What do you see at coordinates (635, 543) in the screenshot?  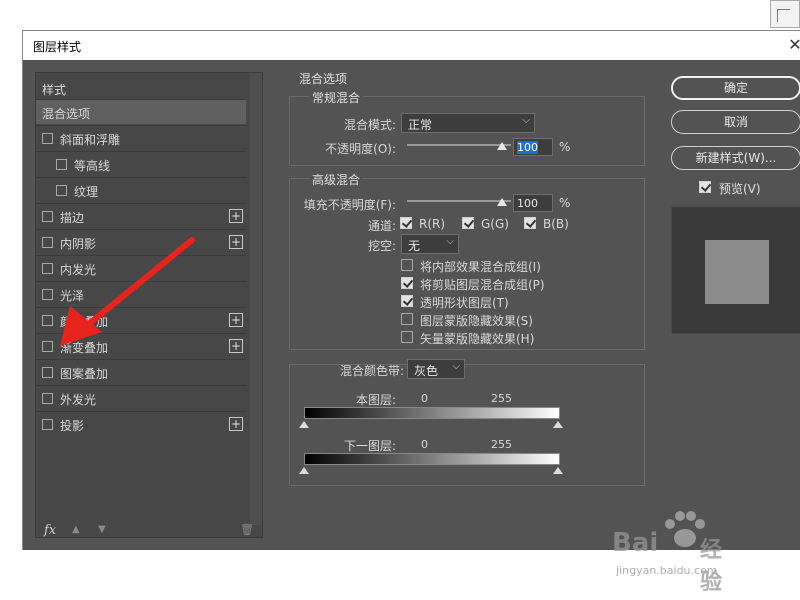 I see `watermark-brand: Bai` at bounding box center [635, 543].